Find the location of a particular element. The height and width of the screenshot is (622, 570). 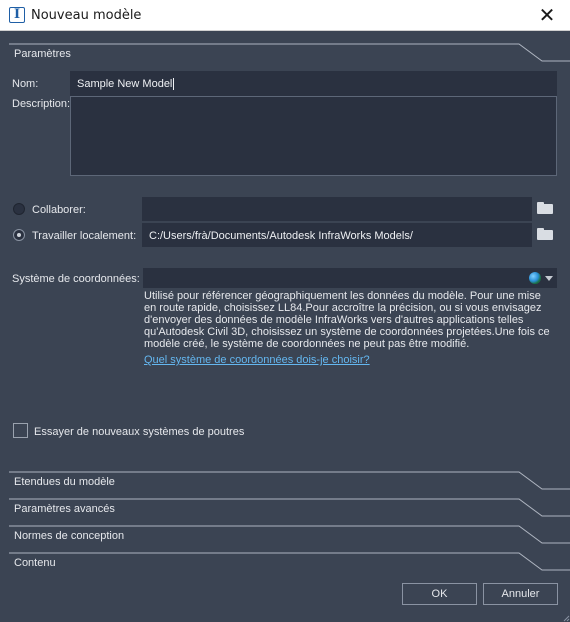

section-etendues-label: Etendues du modèle is located at coordinates (64, 482).